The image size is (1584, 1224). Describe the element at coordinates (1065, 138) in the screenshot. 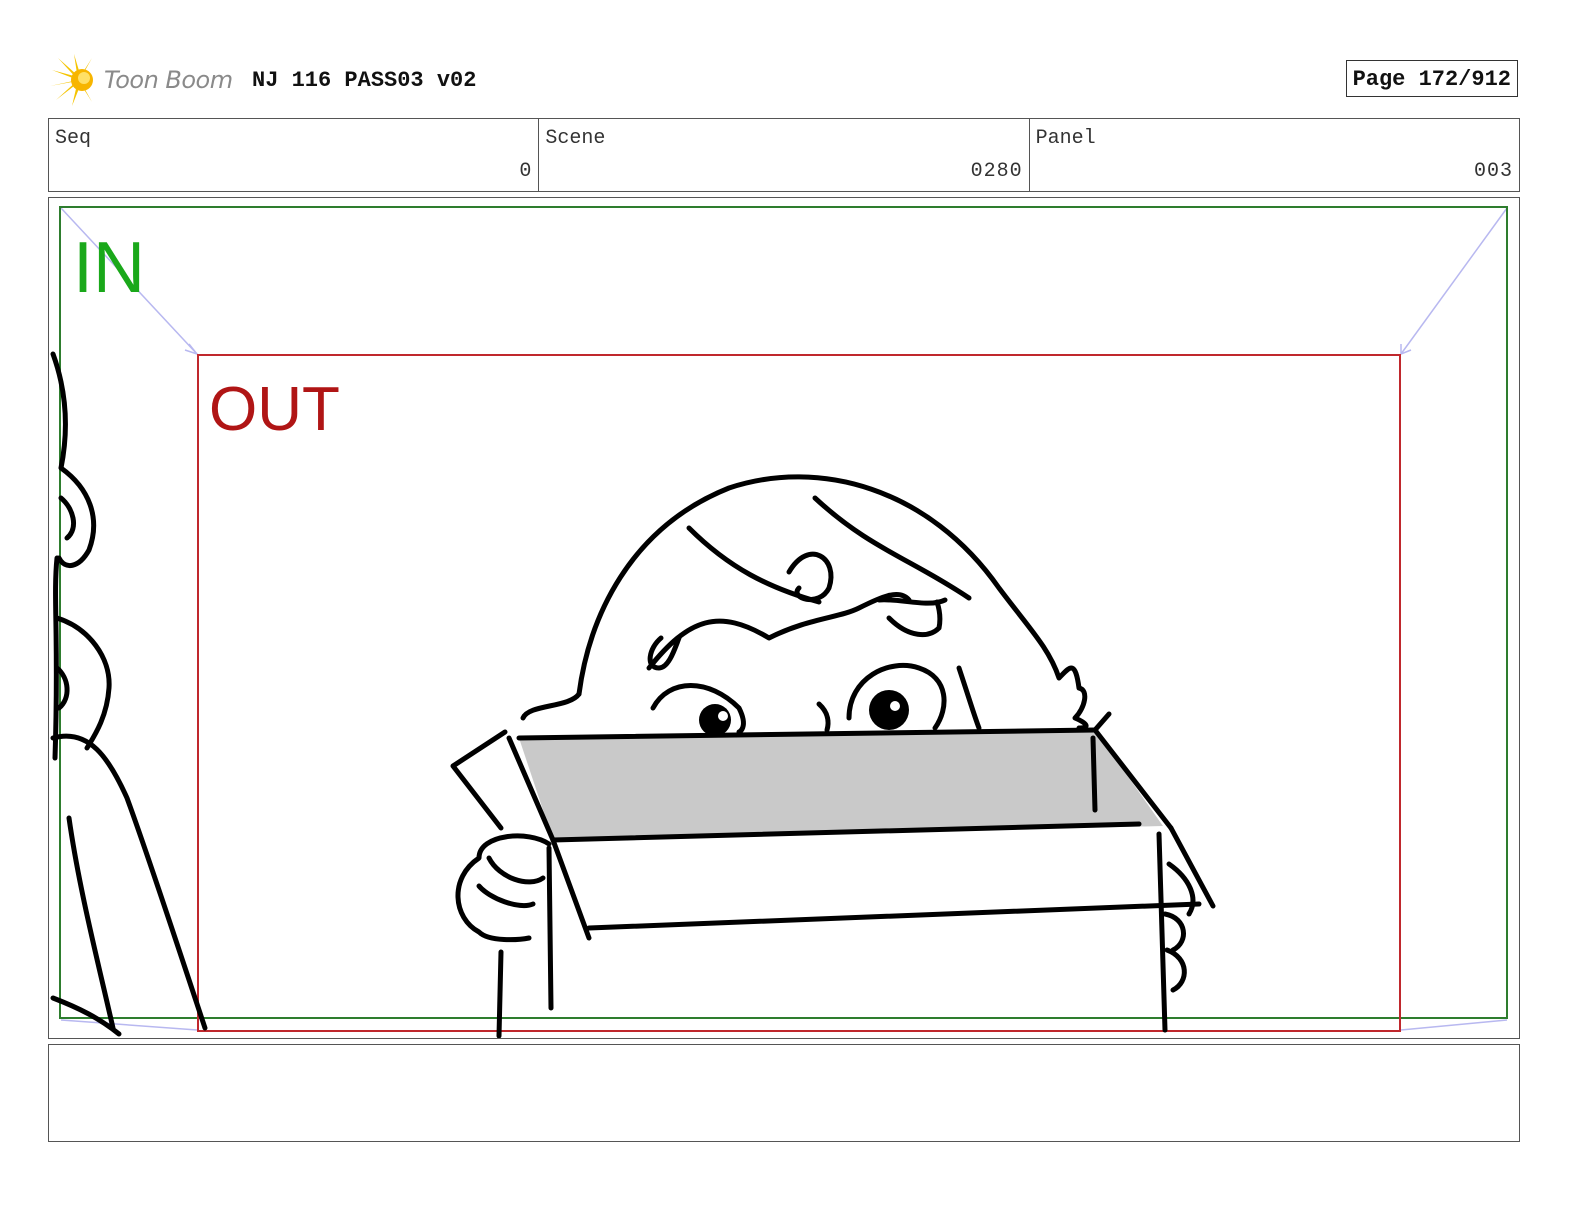

I see `panel-label: Panel` at that location.